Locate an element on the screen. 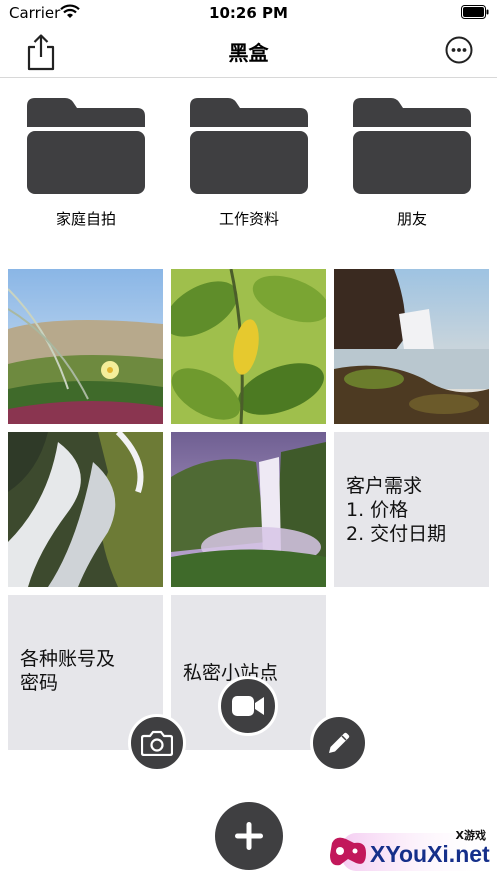  video-button is located at coordinates (248, 706).